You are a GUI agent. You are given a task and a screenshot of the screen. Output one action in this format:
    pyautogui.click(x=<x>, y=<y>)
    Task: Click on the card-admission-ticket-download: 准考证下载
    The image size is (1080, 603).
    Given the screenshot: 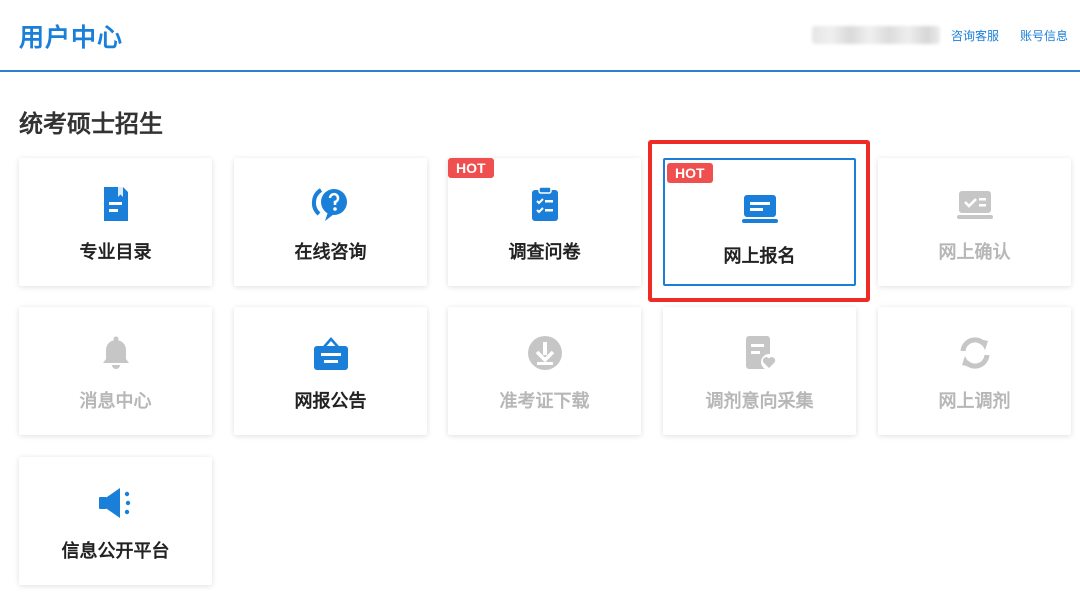 What is the action you would take?
    pyautogui.click(x=544, y=371)
    